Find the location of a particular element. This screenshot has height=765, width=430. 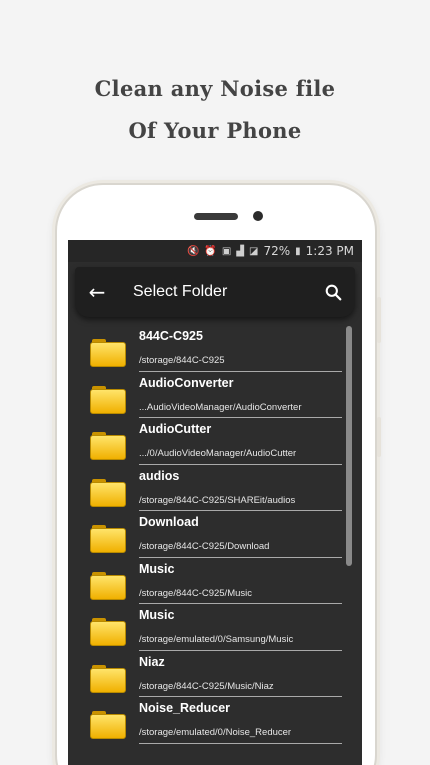

phone-camera is located at coordinates (258, 216).